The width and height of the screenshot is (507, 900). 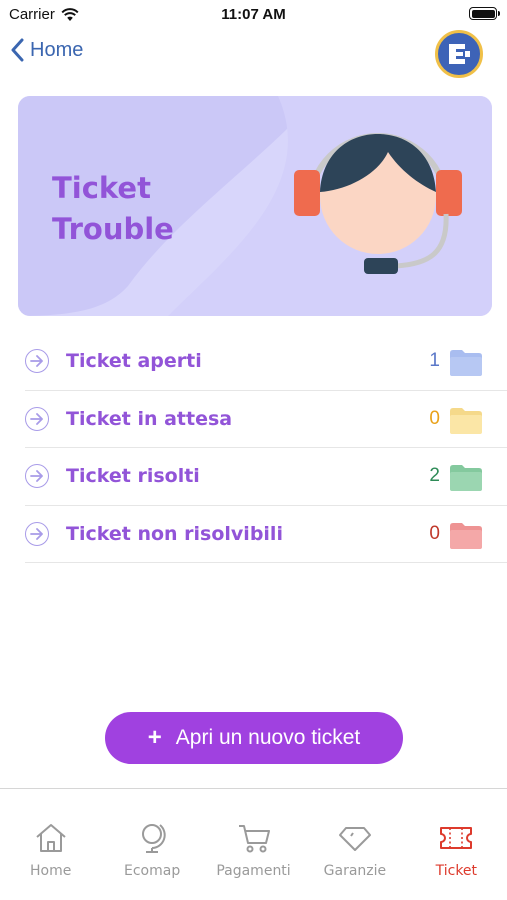 I want to click on ticket-label: Ticket in attesa, so click(x=149, y=418).